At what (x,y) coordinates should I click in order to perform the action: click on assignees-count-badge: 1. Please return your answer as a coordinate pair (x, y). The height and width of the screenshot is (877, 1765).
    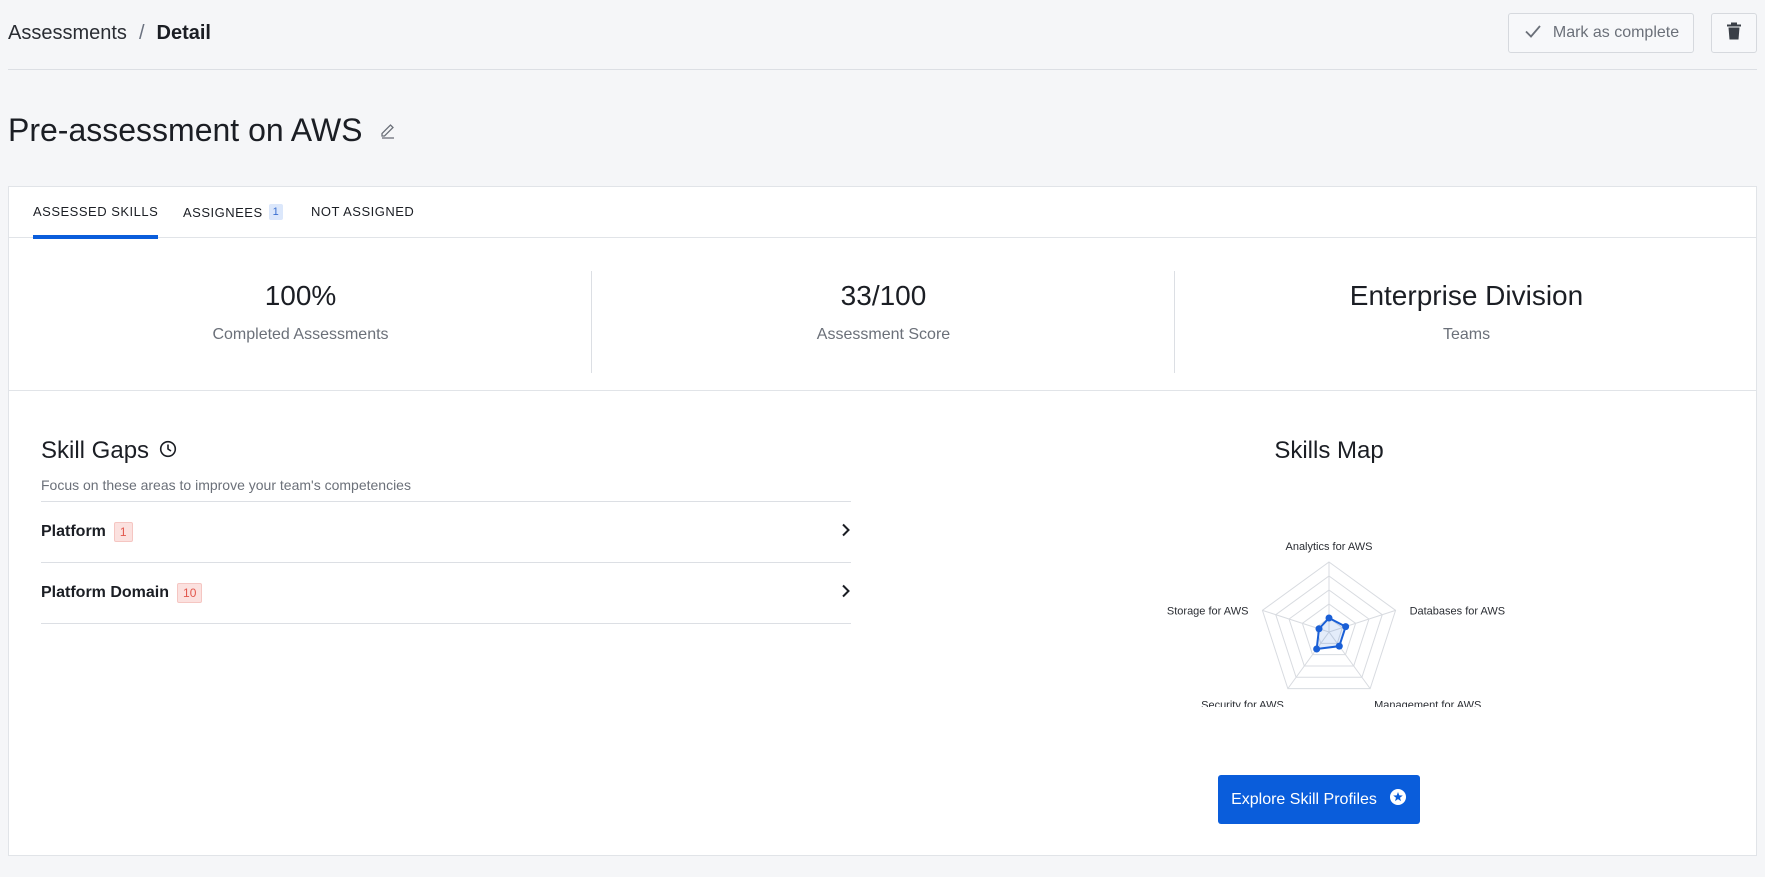
    Looking at the image, I should click on (276, 212).